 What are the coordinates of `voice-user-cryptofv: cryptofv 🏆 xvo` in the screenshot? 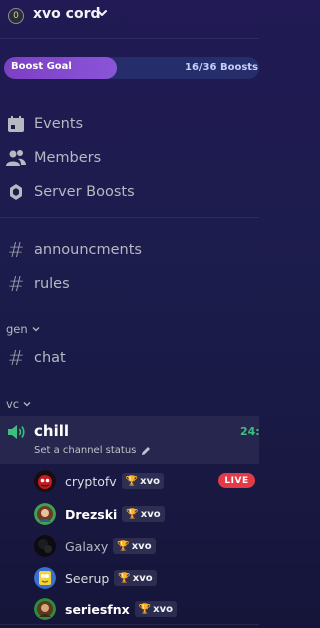 It's located at (99, 481).